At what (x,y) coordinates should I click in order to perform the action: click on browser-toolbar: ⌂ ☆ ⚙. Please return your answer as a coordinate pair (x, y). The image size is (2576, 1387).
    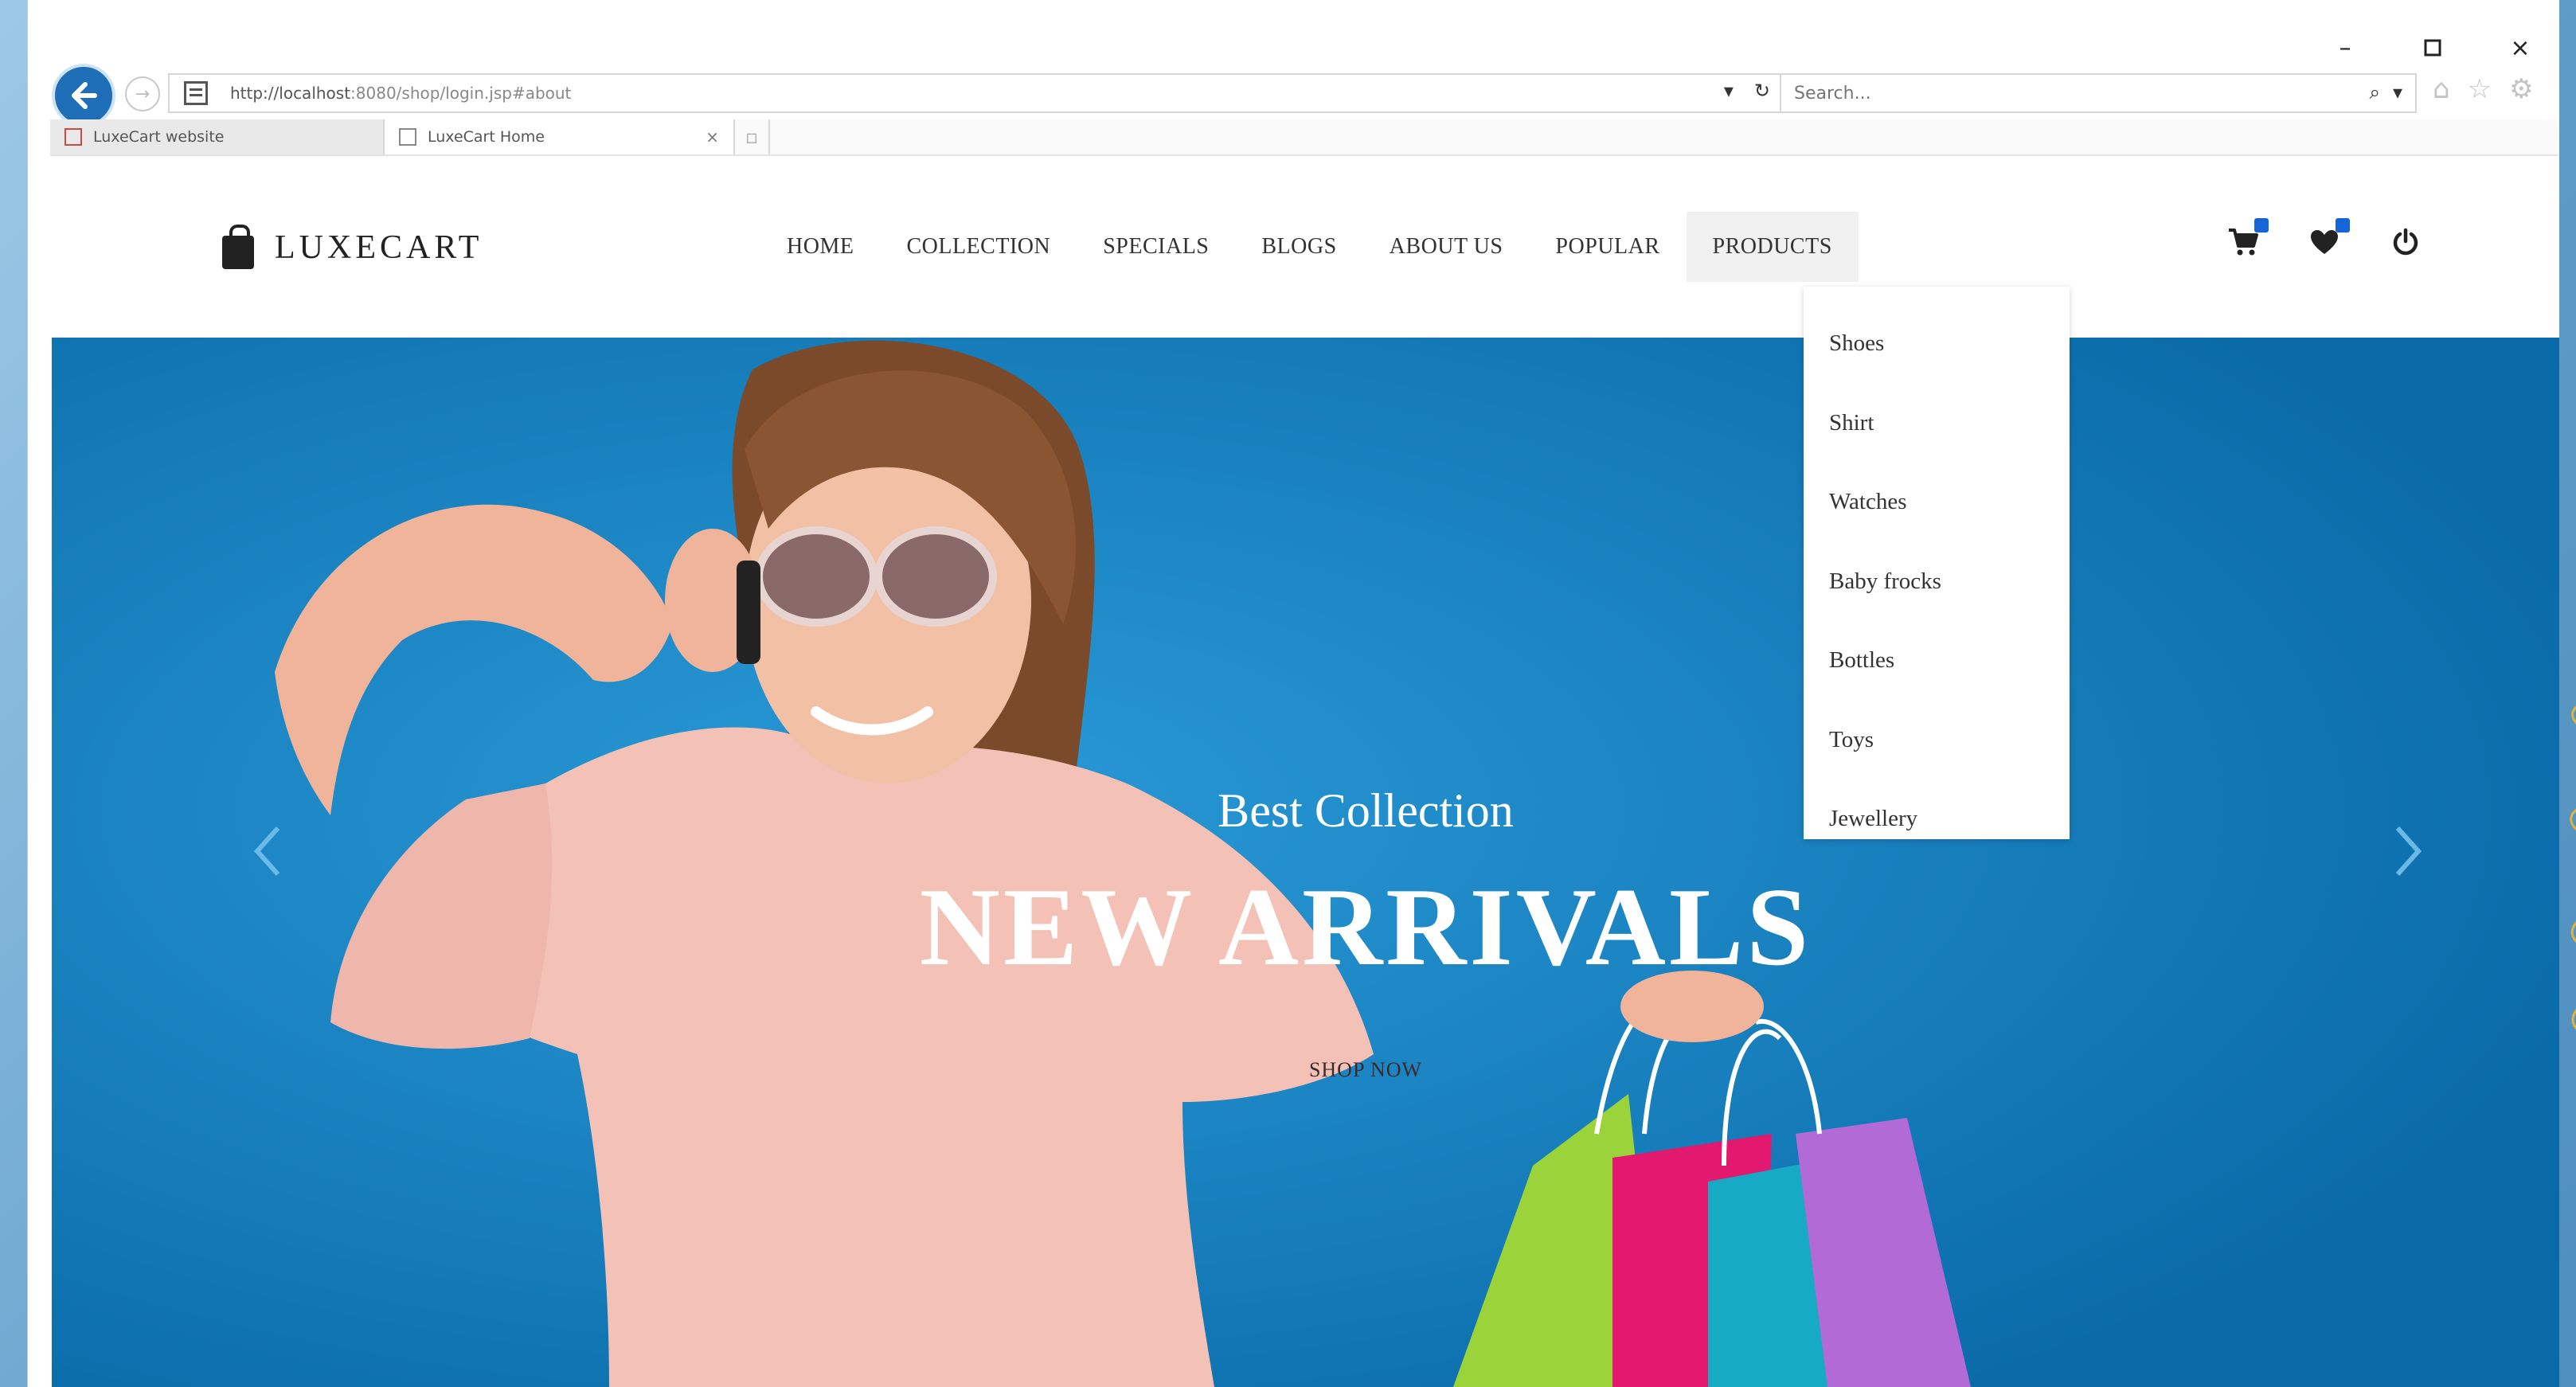
    Looking at the image, I should click on (2483, 89).